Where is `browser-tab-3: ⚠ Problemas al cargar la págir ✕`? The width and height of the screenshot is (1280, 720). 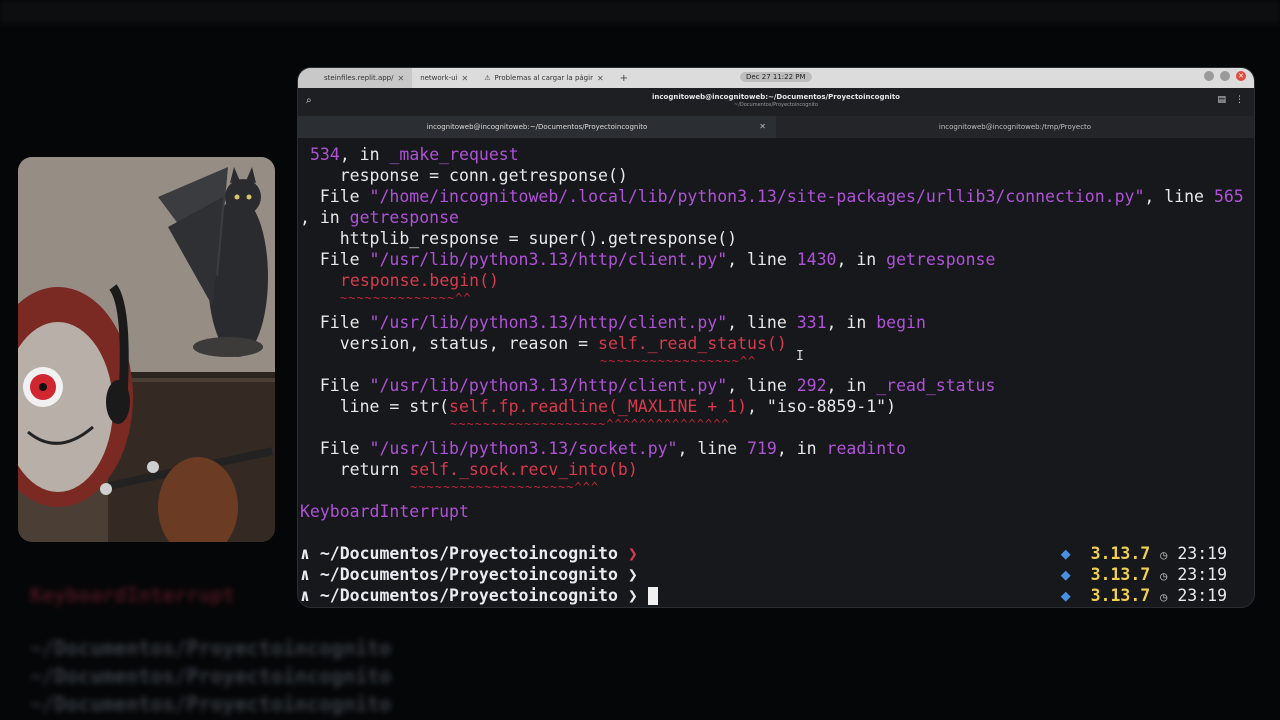 browser-tab-3: ⚠ Problemas al cargar la págir ✕ is located at coordinates (543, 78).